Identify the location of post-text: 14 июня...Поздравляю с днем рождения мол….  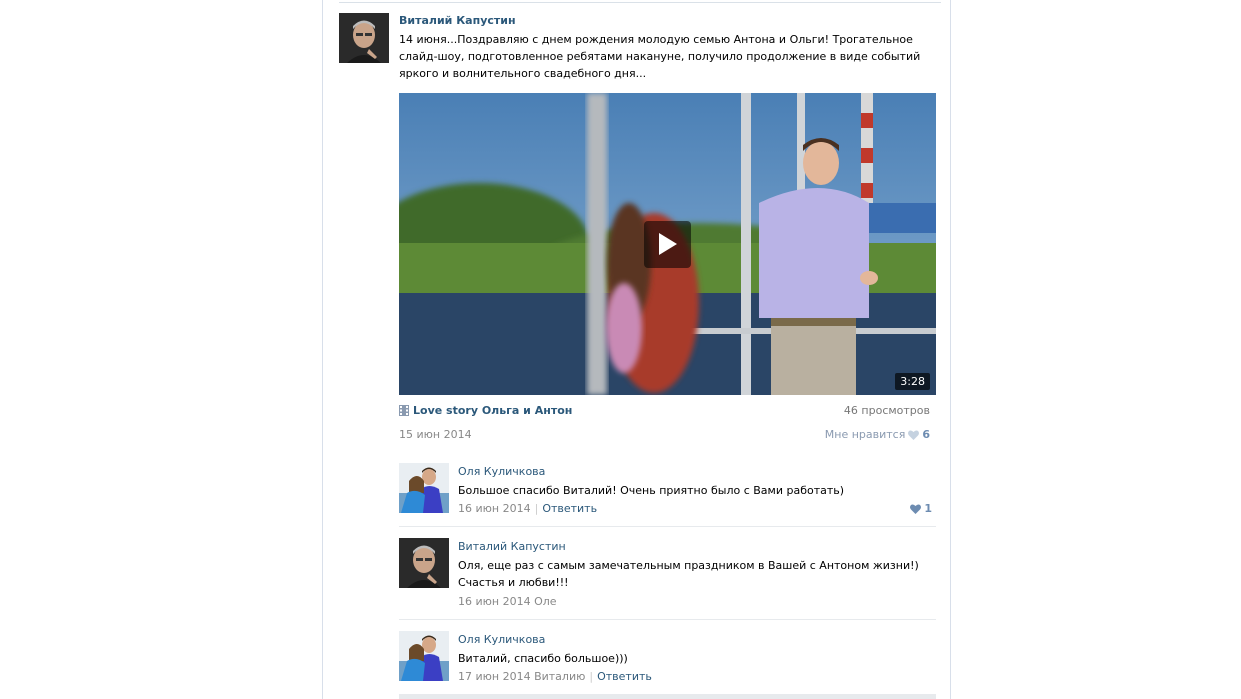
(660, 56).